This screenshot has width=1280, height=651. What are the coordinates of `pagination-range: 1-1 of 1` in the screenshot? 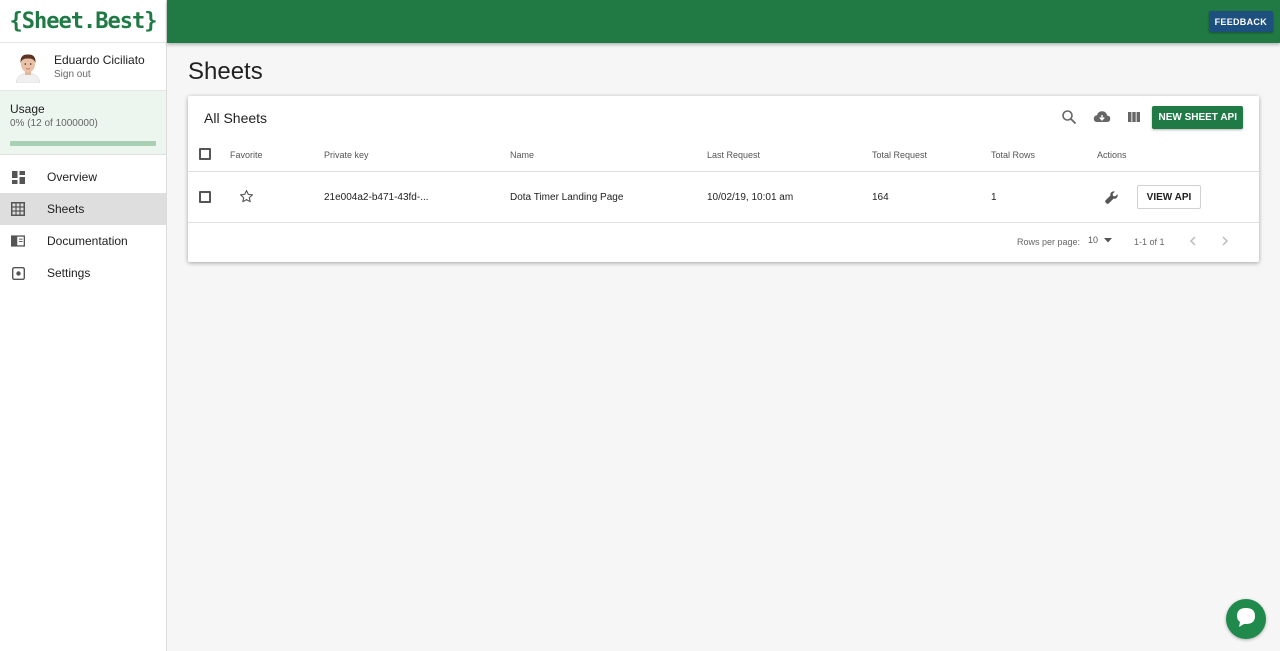 It's located at (1149, 242).